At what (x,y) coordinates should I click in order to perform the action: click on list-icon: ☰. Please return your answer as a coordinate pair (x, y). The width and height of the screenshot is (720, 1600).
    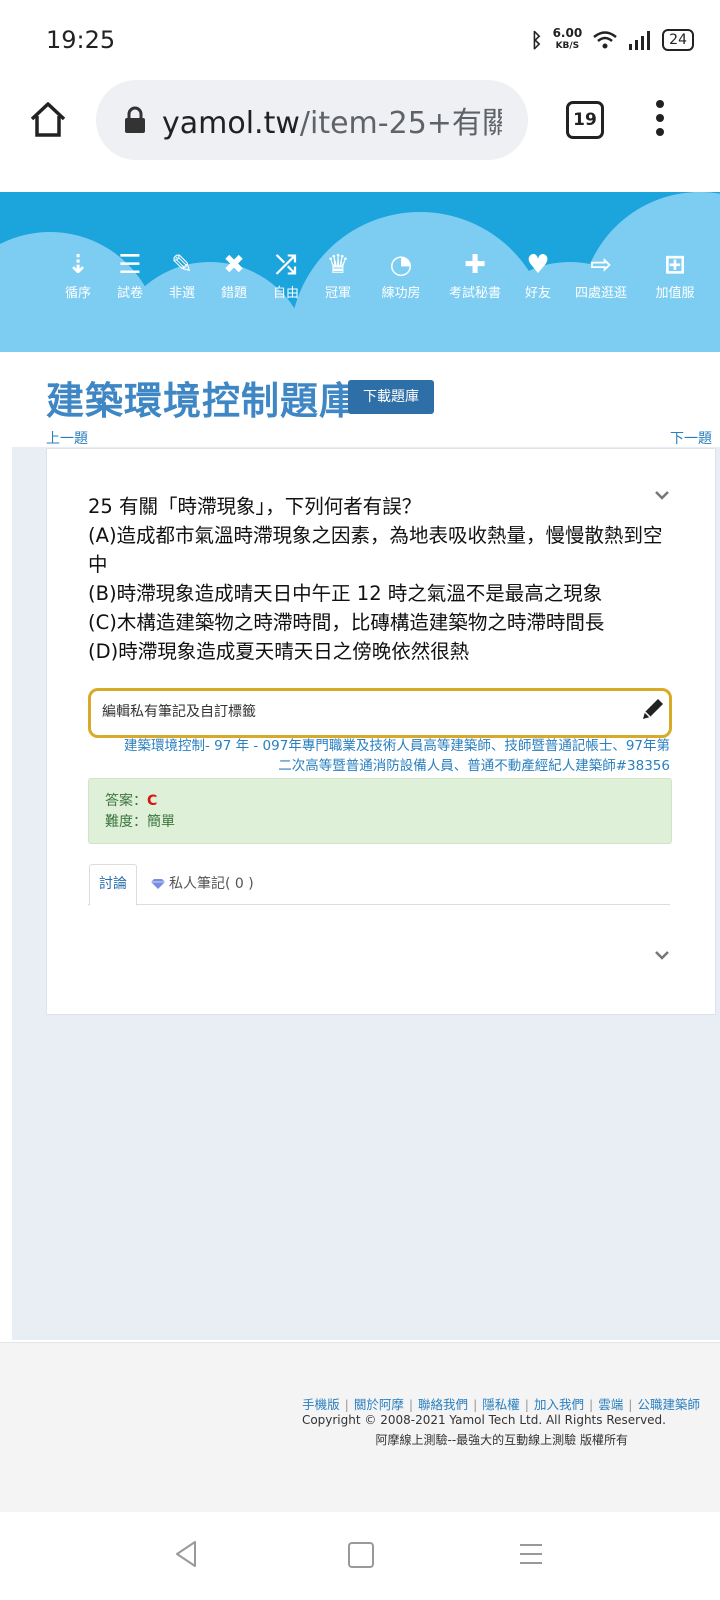
    Looking at the image, I should click on (130, 265).